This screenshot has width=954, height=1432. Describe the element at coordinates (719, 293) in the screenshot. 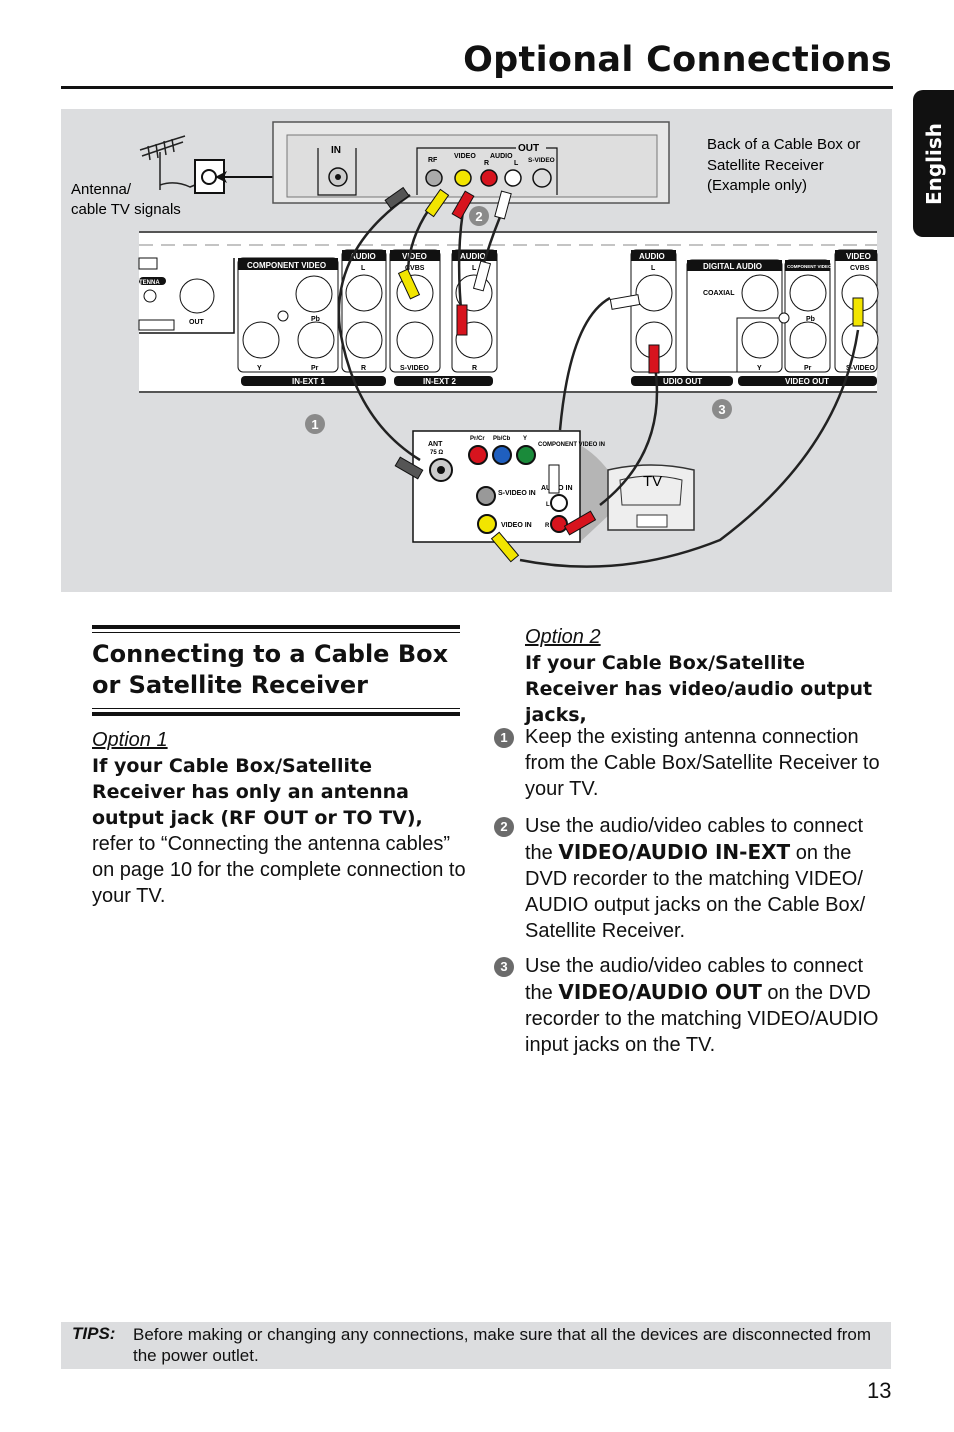

I see `svg-text: COAXIAL` at that location.